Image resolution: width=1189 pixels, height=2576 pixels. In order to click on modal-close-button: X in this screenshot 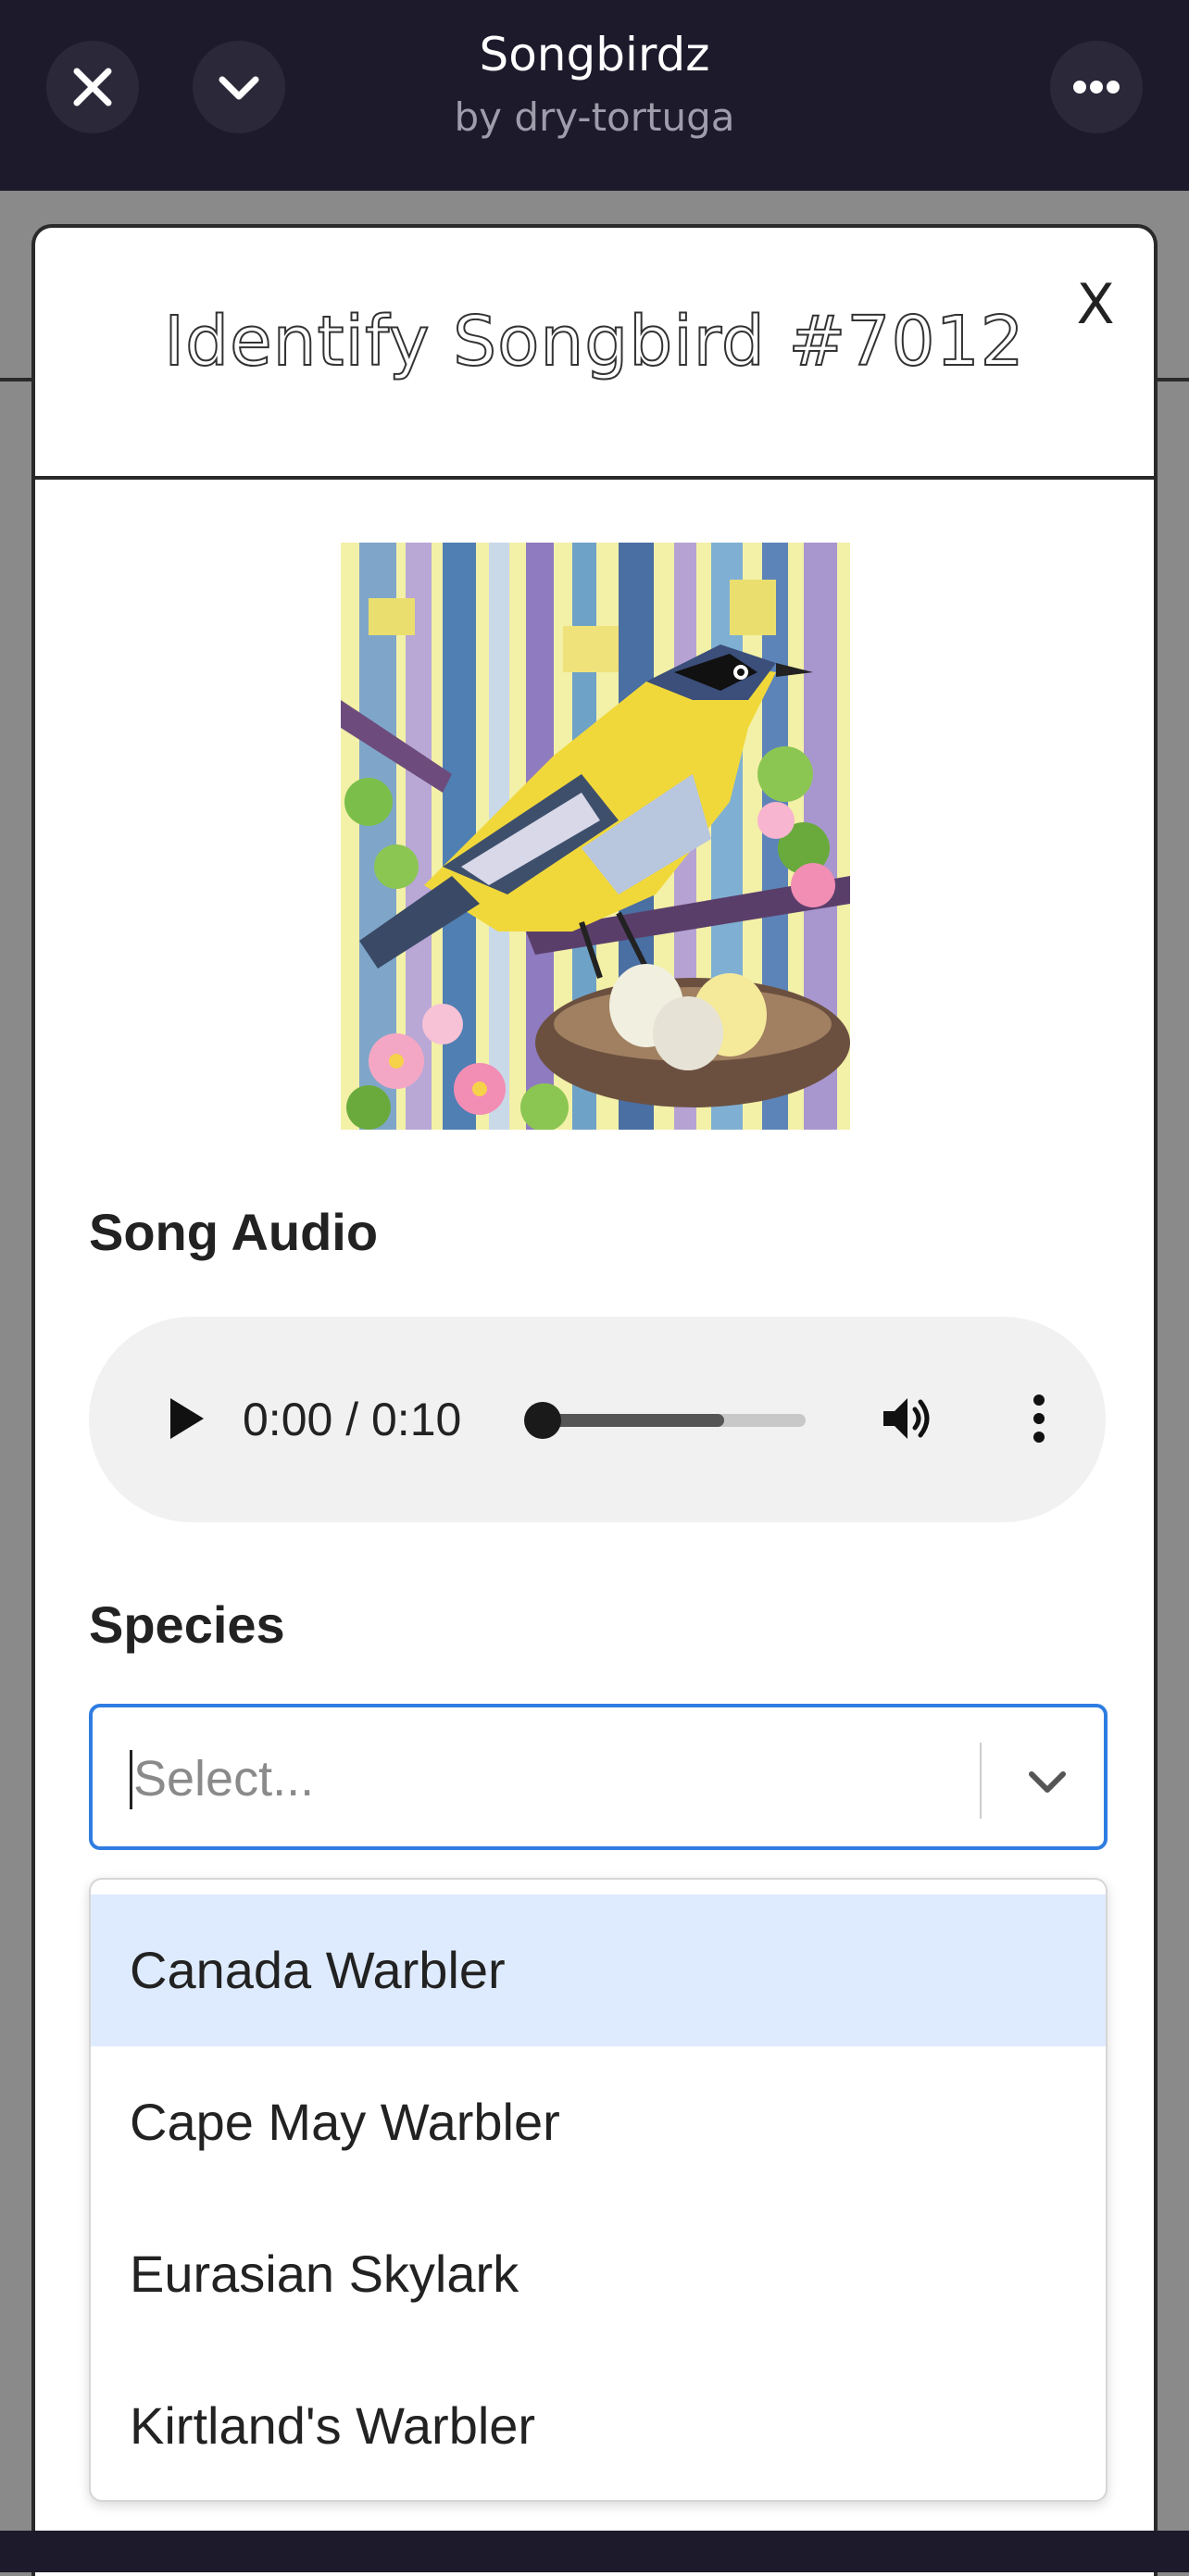, I will do `click(1095, 304)`.